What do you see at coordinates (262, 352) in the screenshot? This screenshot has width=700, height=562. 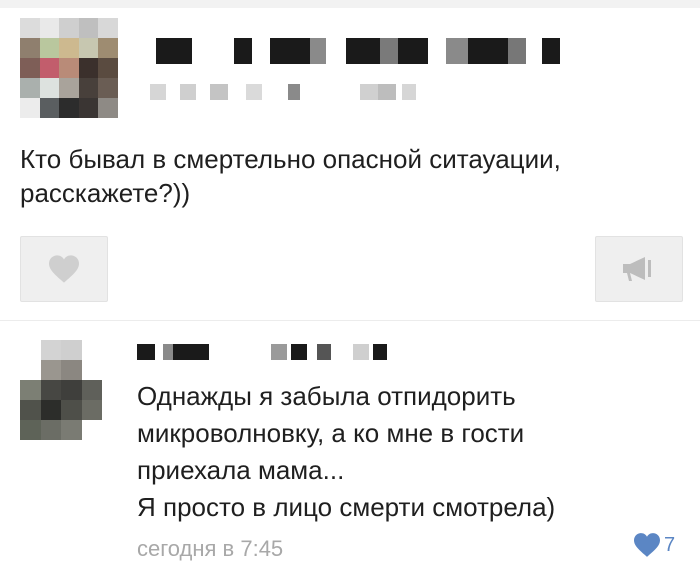 I see `comment-author-name-censored` at bounding box center [262, 352].